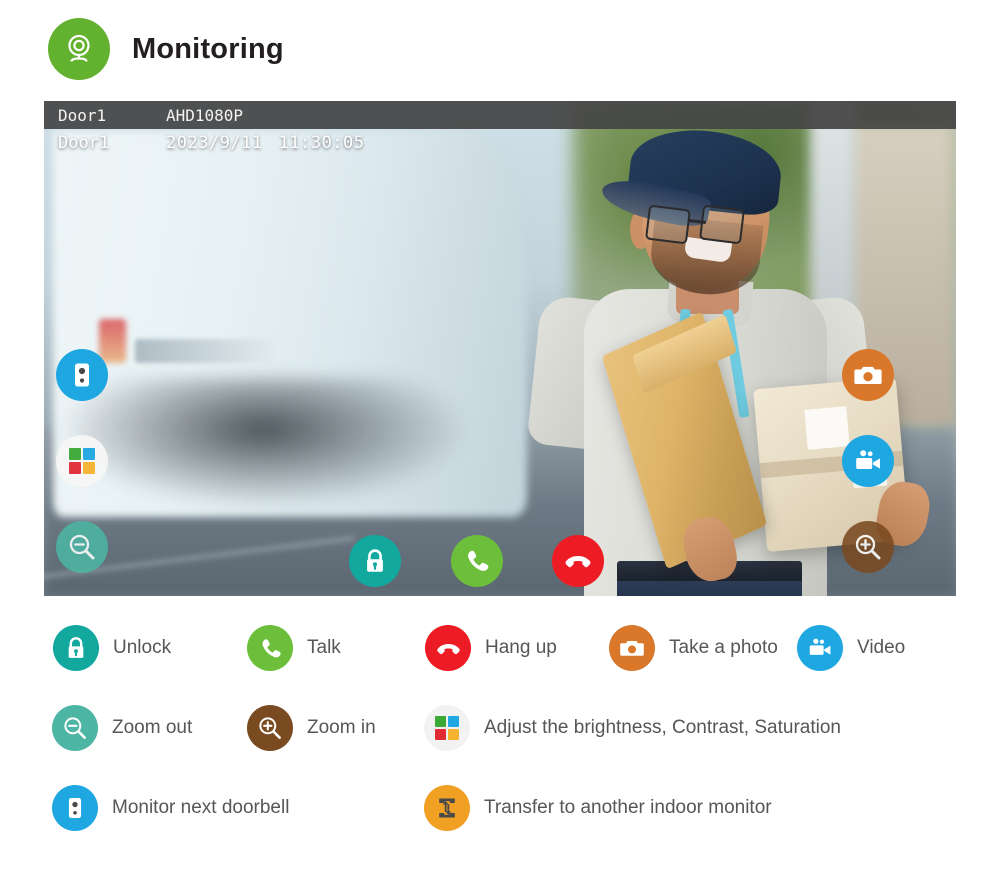 This screenshot has width=1000, height=880. What do you see at coordinates (205, 115) in the screenshot?
I see `titlebar-resolution: AHD1080P` at bounding box center [205, 115].